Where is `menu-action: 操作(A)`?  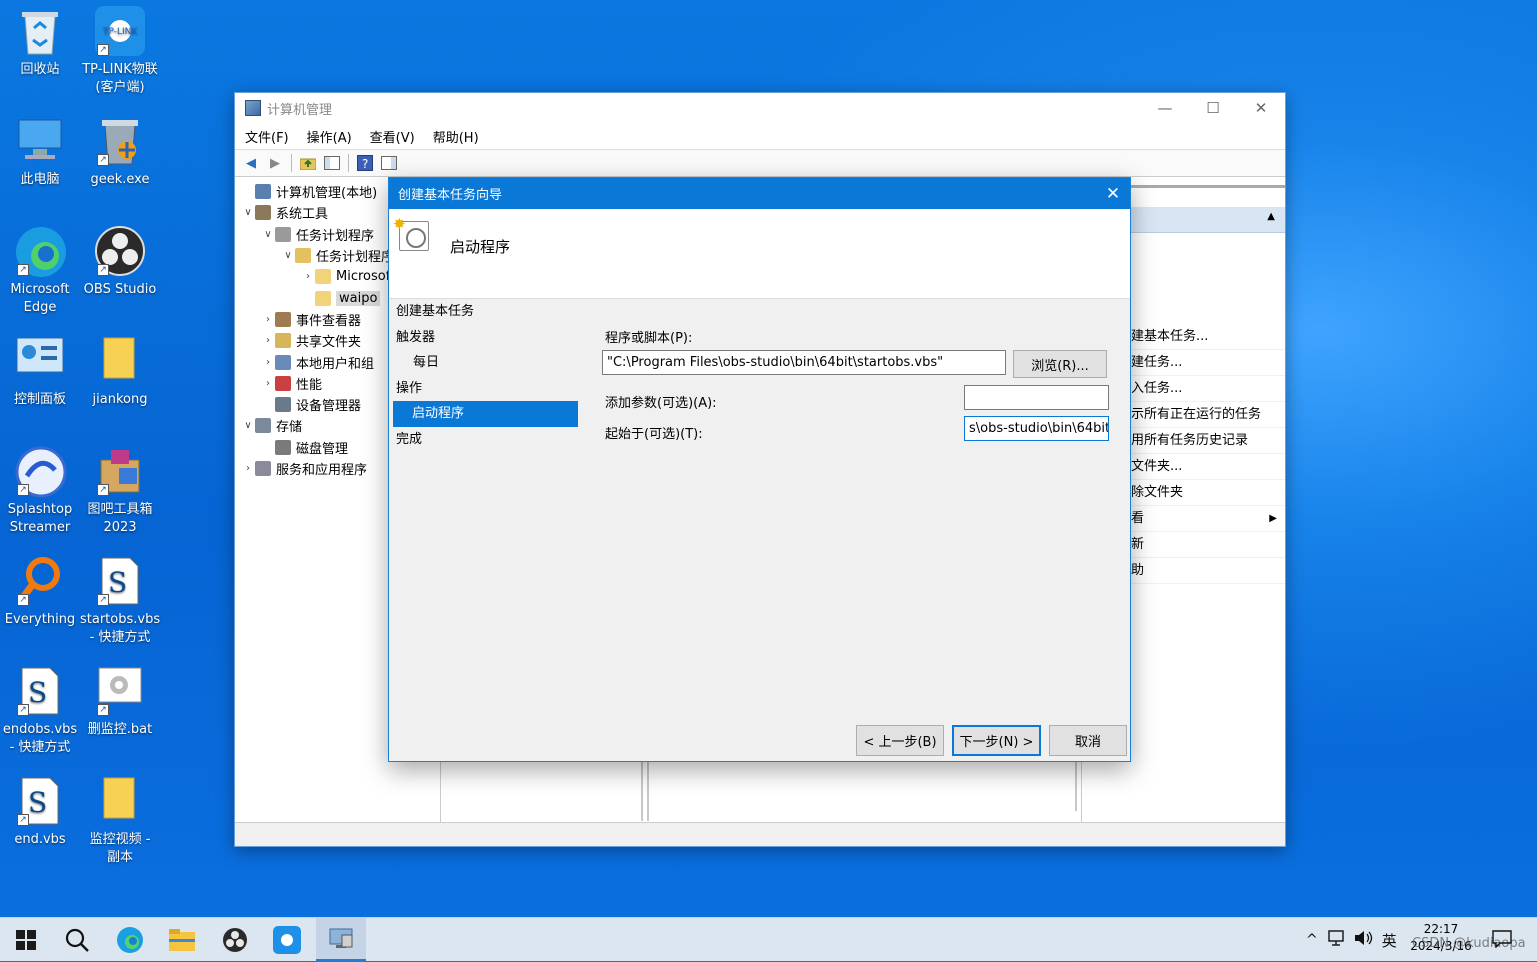
menu-action: 操作(A) is located at coordinates (329, 136).